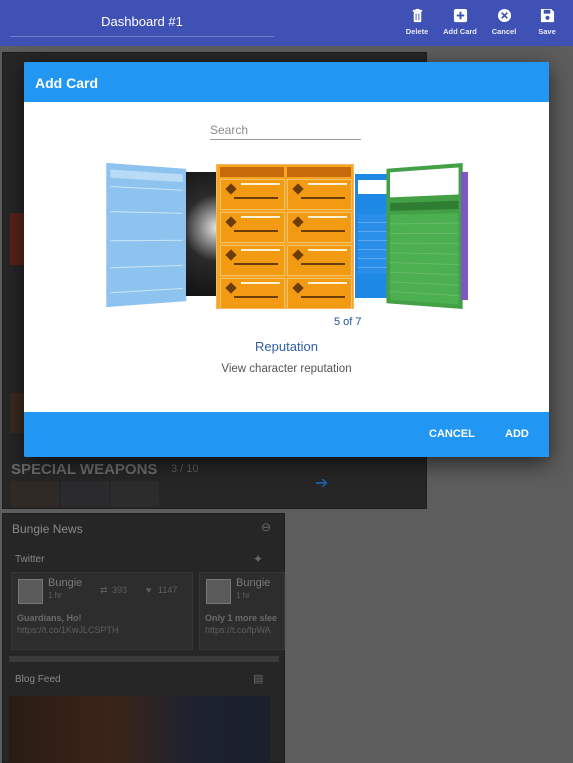 This screenshot has height=763, width=573. I want to click on cancel-button: CANCEL, so click(452, 434).